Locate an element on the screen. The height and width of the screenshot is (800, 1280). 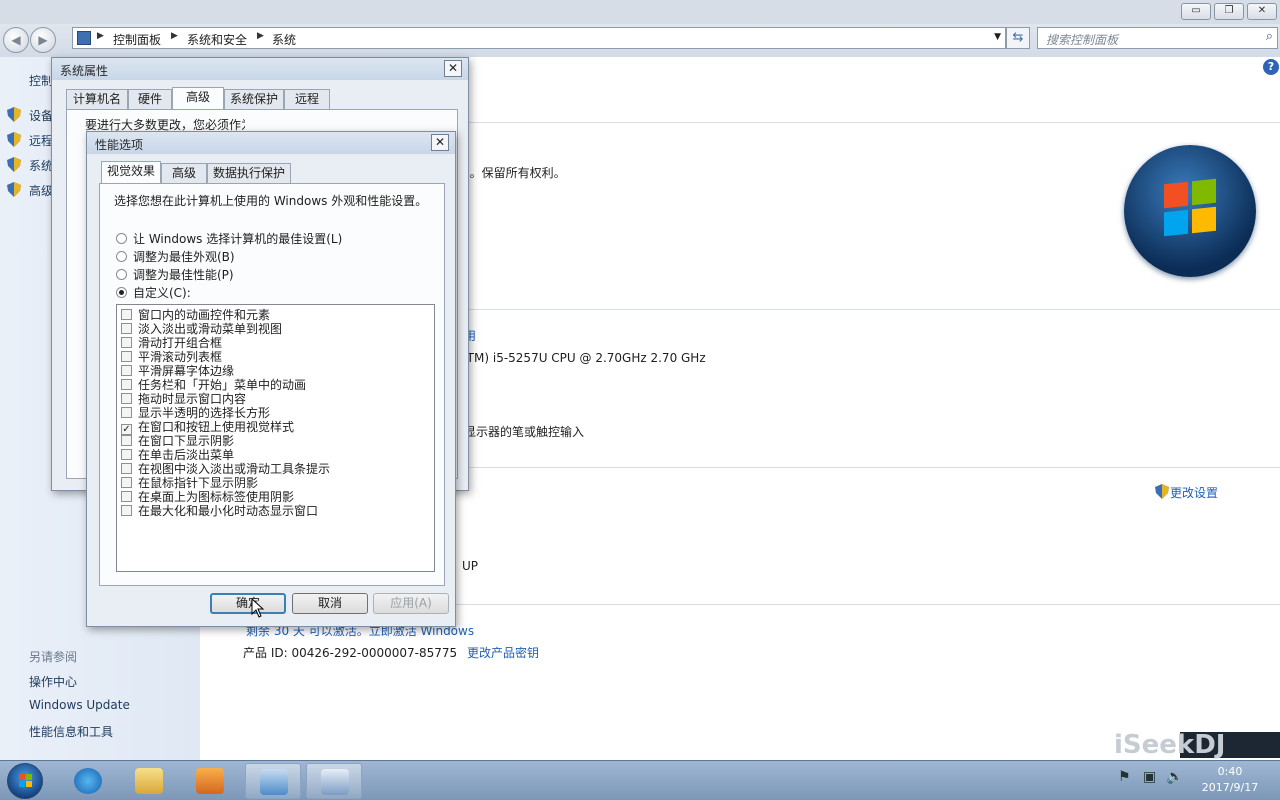
taskbar-media-player is located at coordinates (210, 781).